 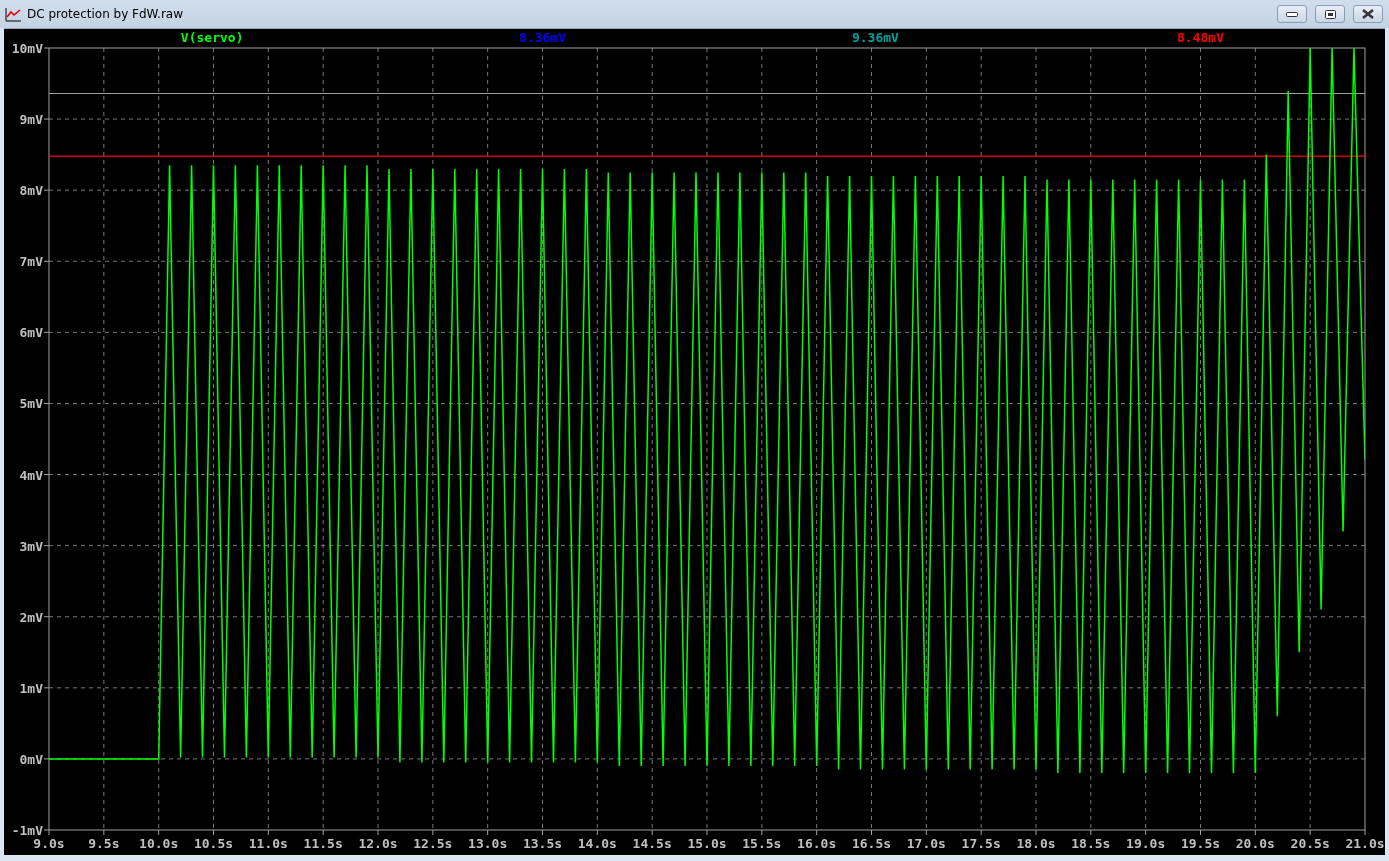 What do you see at coordinates (1036, 843) in the screenshot?
I see `x-tick-label: 18.0s` at bounding box center [1036, 843].